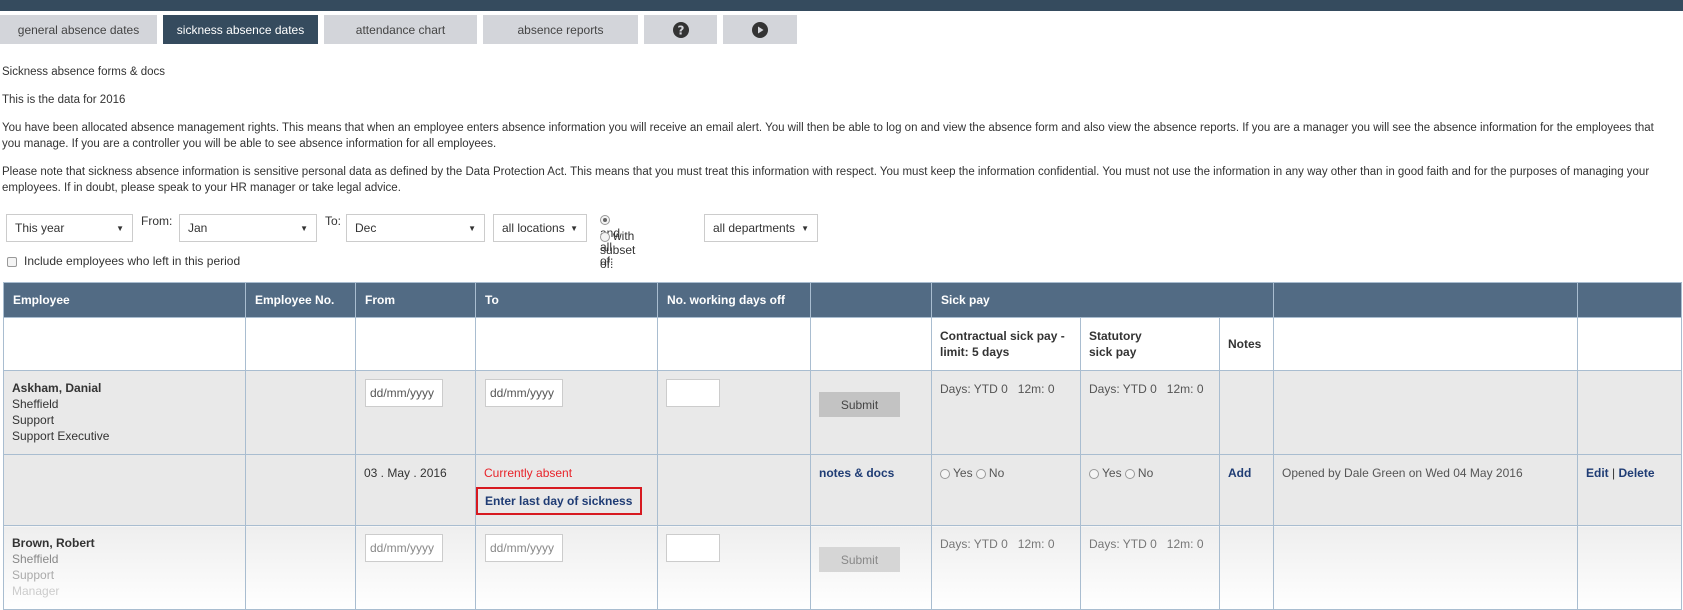 This screenshot has height=610, width=1683. Describe the element at coordinates (761, 228) in the screenshot. I see `department-select: all departments ▼` at that location.